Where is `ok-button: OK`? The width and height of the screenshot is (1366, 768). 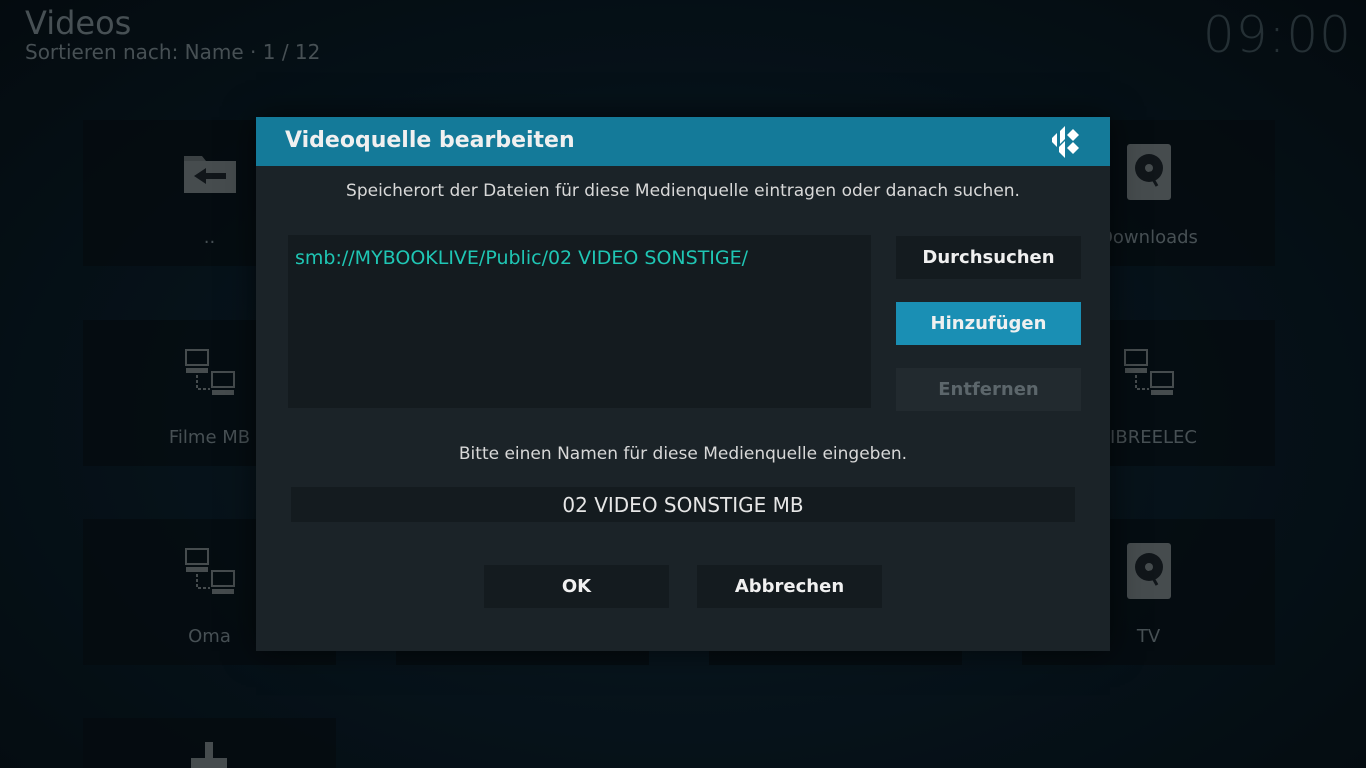
ok-button: OK is located at coordinates (576, 586).